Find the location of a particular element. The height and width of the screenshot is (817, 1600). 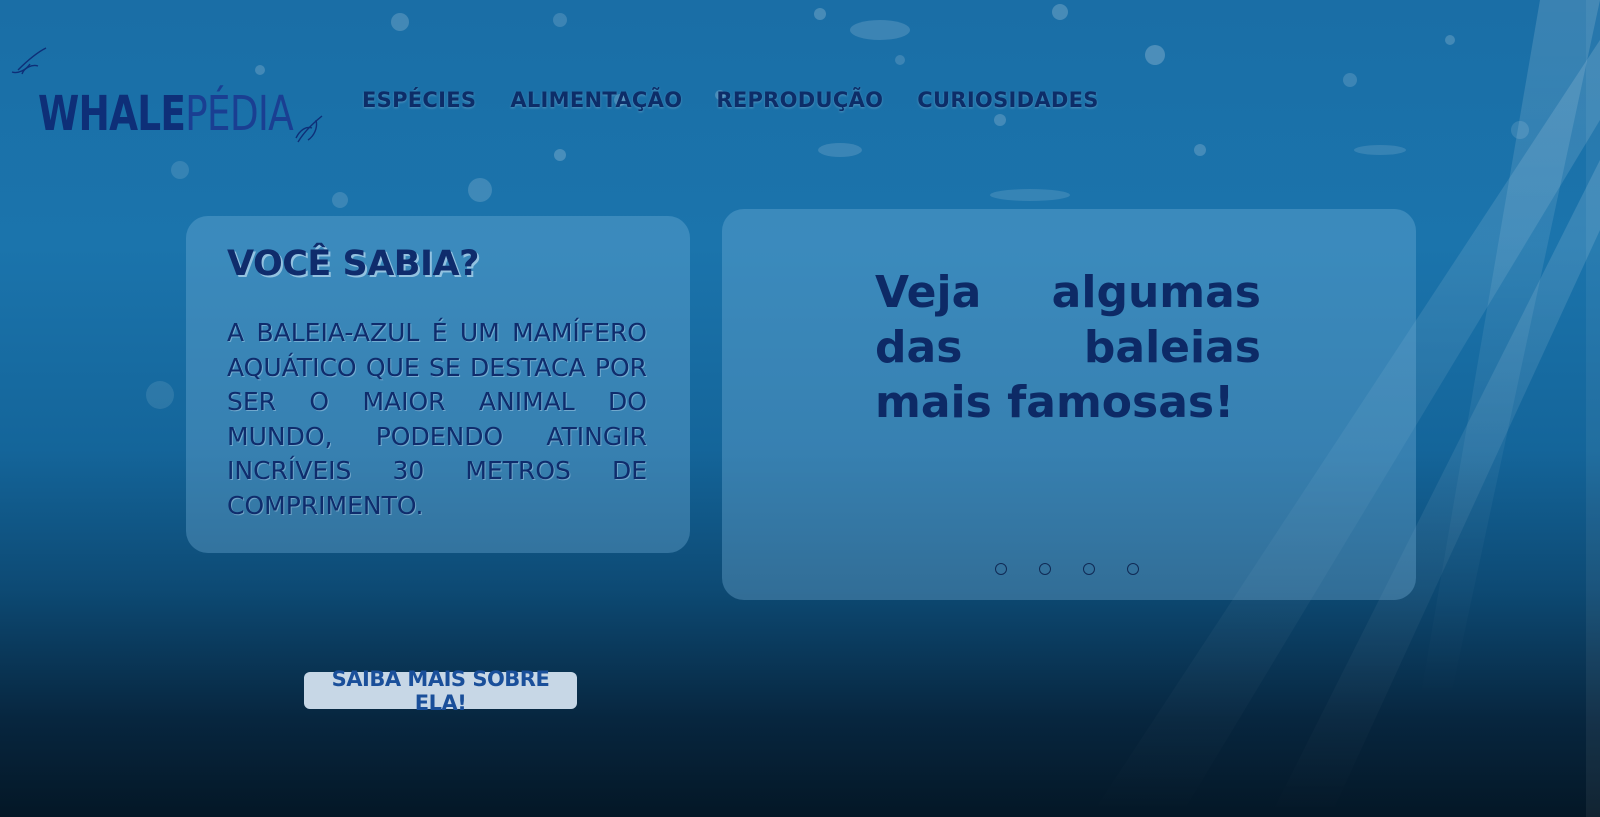

fact-card-title: VOCÊ SABIA? is located at coordinates (353, 264).